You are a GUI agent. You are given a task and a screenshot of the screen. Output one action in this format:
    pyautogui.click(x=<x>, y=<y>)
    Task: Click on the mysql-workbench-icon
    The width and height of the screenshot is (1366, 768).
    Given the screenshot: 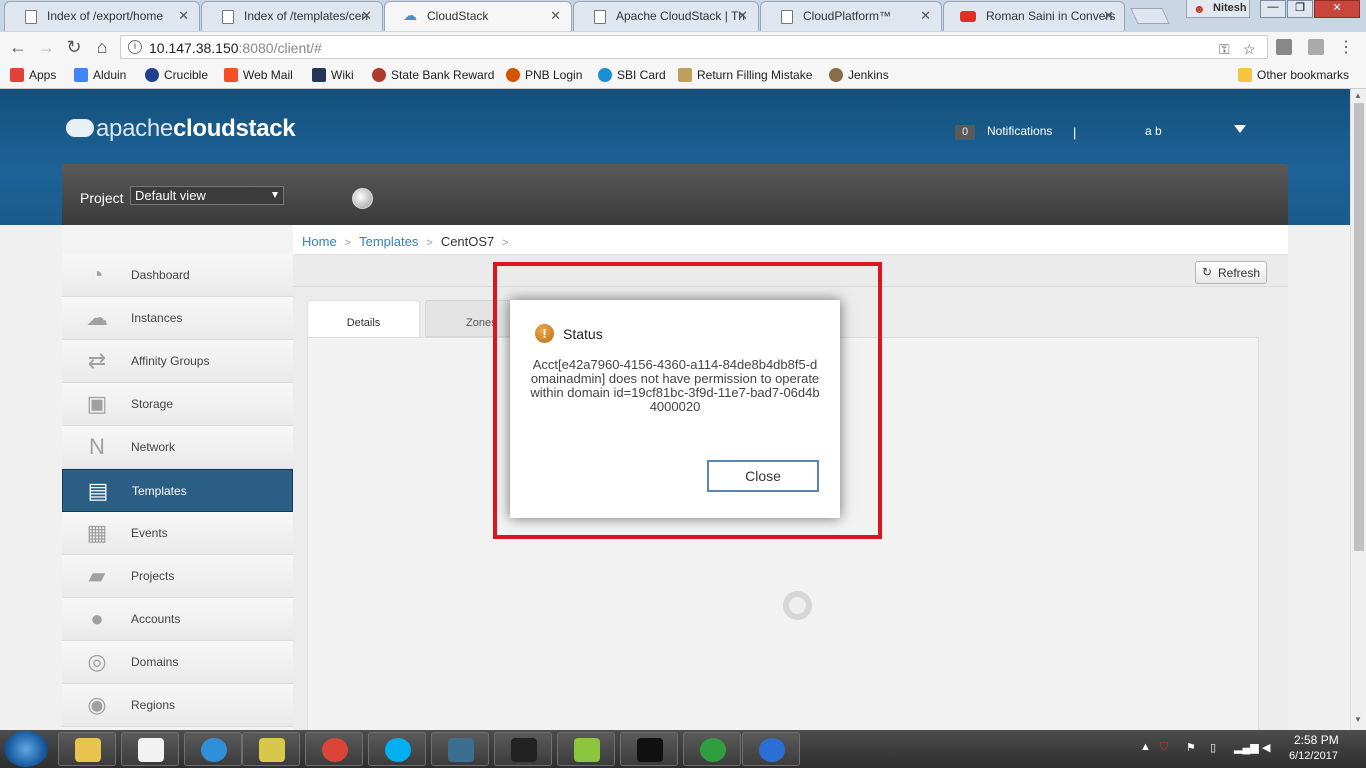 What is the action you would take?
    pyautogui.click(x=460, y=749)
    